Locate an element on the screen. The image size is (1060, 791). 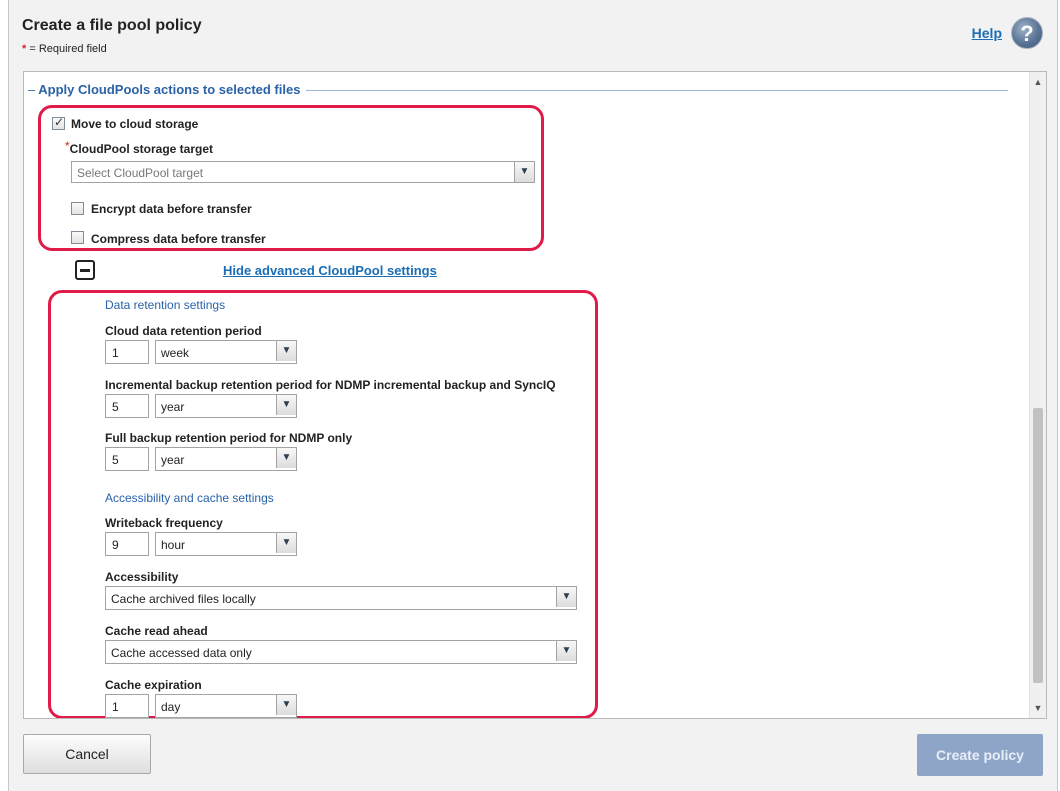
retention-heading: Data retention settings is located at coordinates (165, 305).